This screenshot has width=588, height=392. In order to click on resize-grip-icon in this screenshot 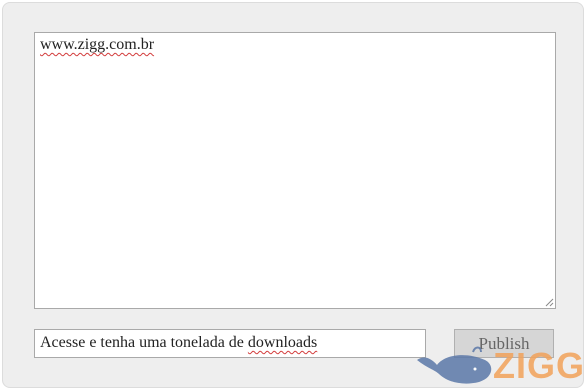, I will do `click(549, 302)`.